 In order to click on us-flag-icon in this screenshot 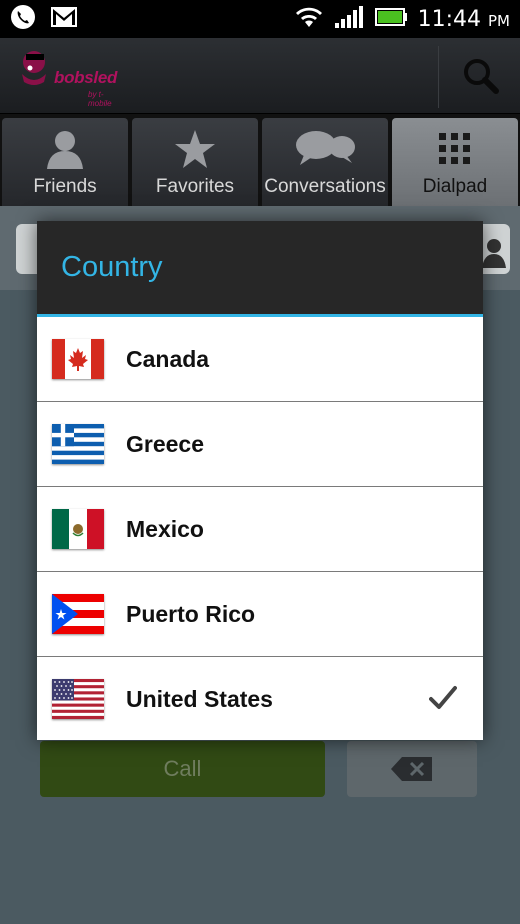, I will do `click(78, 699)`.